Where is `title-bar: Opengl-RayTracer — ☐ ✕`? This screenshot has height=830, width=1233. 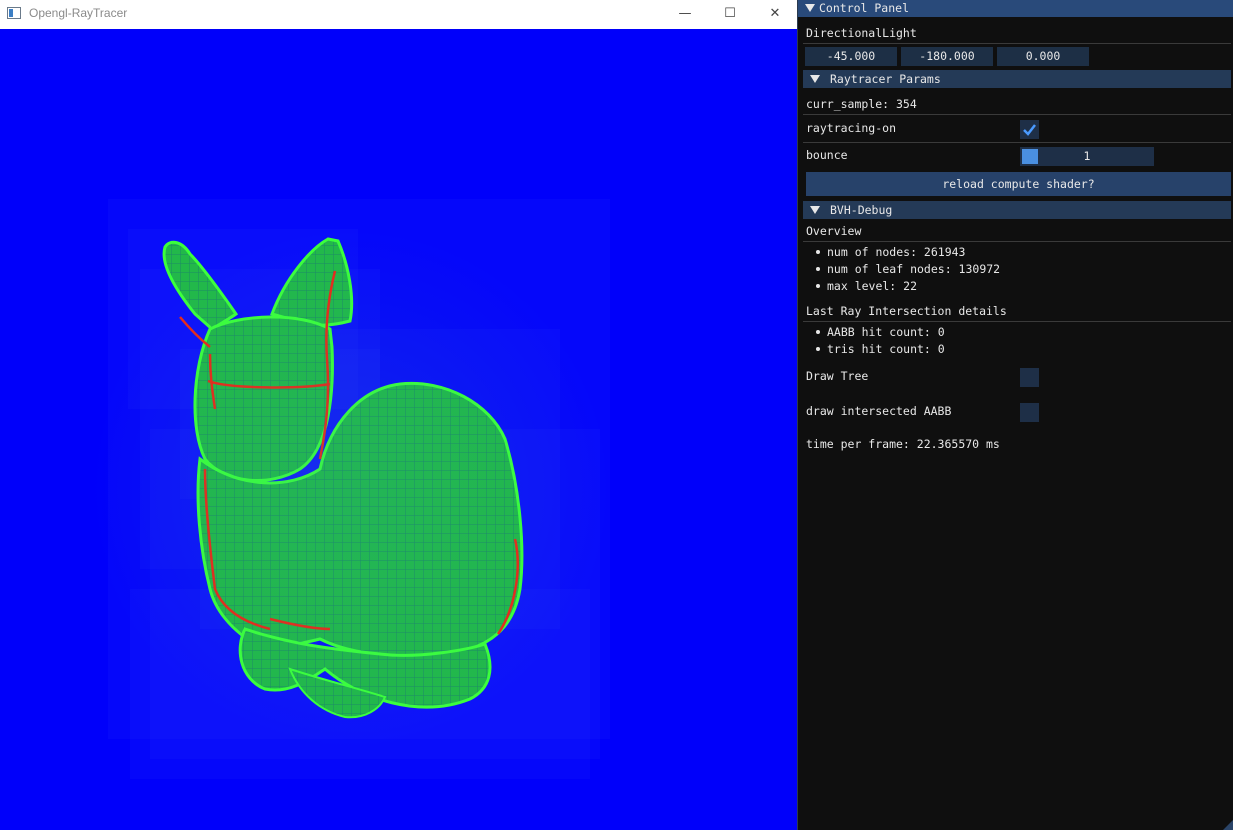 title-bar: Opengl-RayTracer — ☐ ✕ is located at coordinates (398, 14).